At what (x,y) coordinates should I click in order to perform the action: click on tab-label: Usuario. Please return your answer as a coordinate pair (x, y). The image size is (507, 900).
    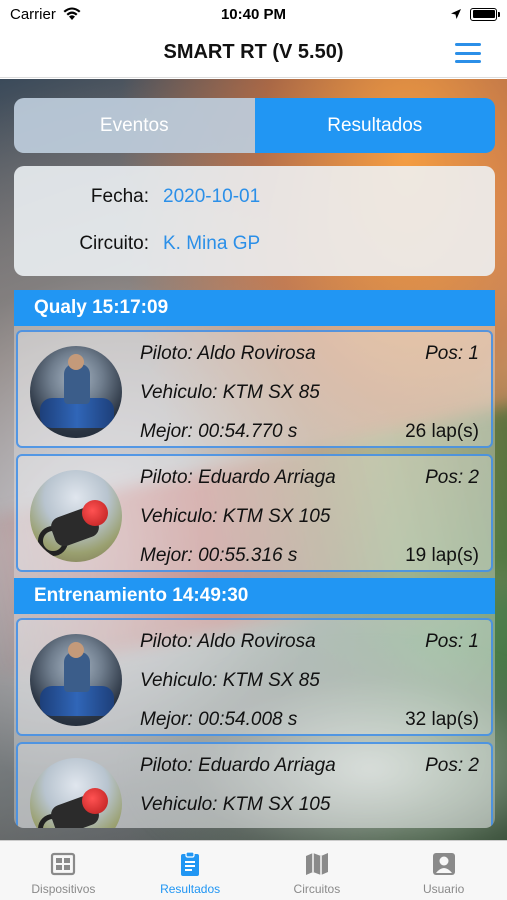
    Looking at the image, I should click on (443, 889).